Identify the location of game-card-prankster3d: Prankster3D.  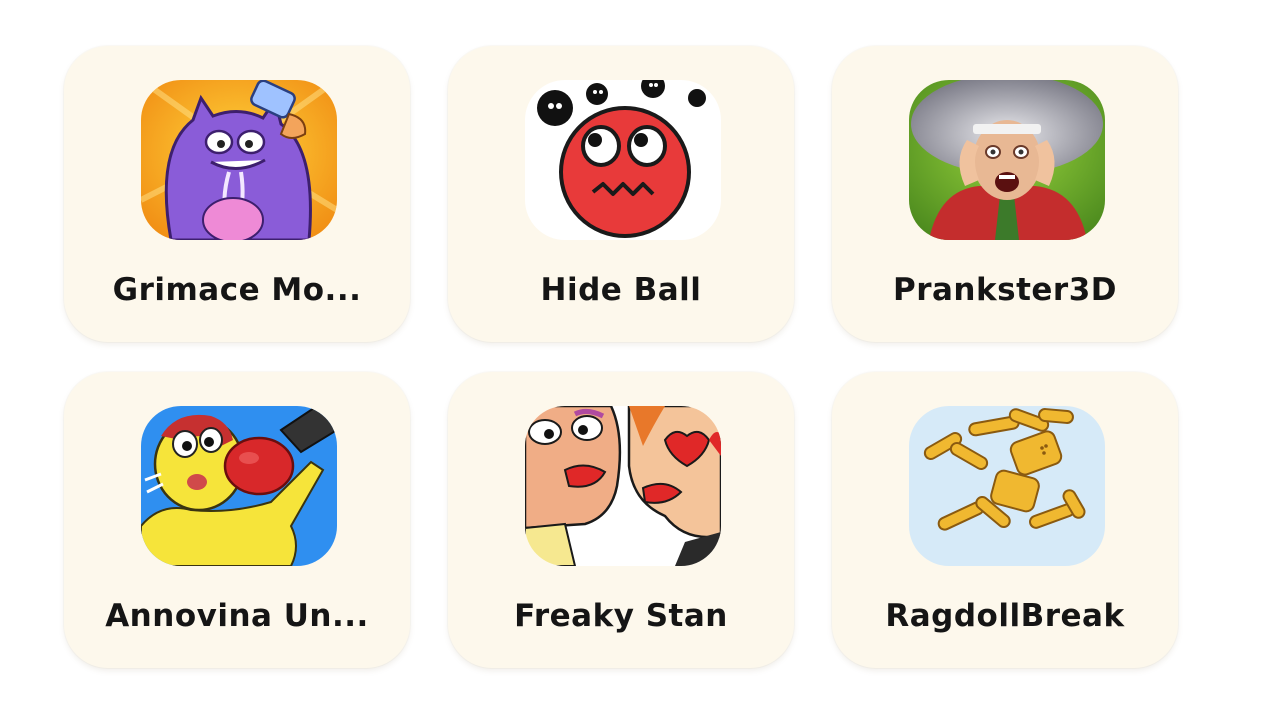
(1005, 194).